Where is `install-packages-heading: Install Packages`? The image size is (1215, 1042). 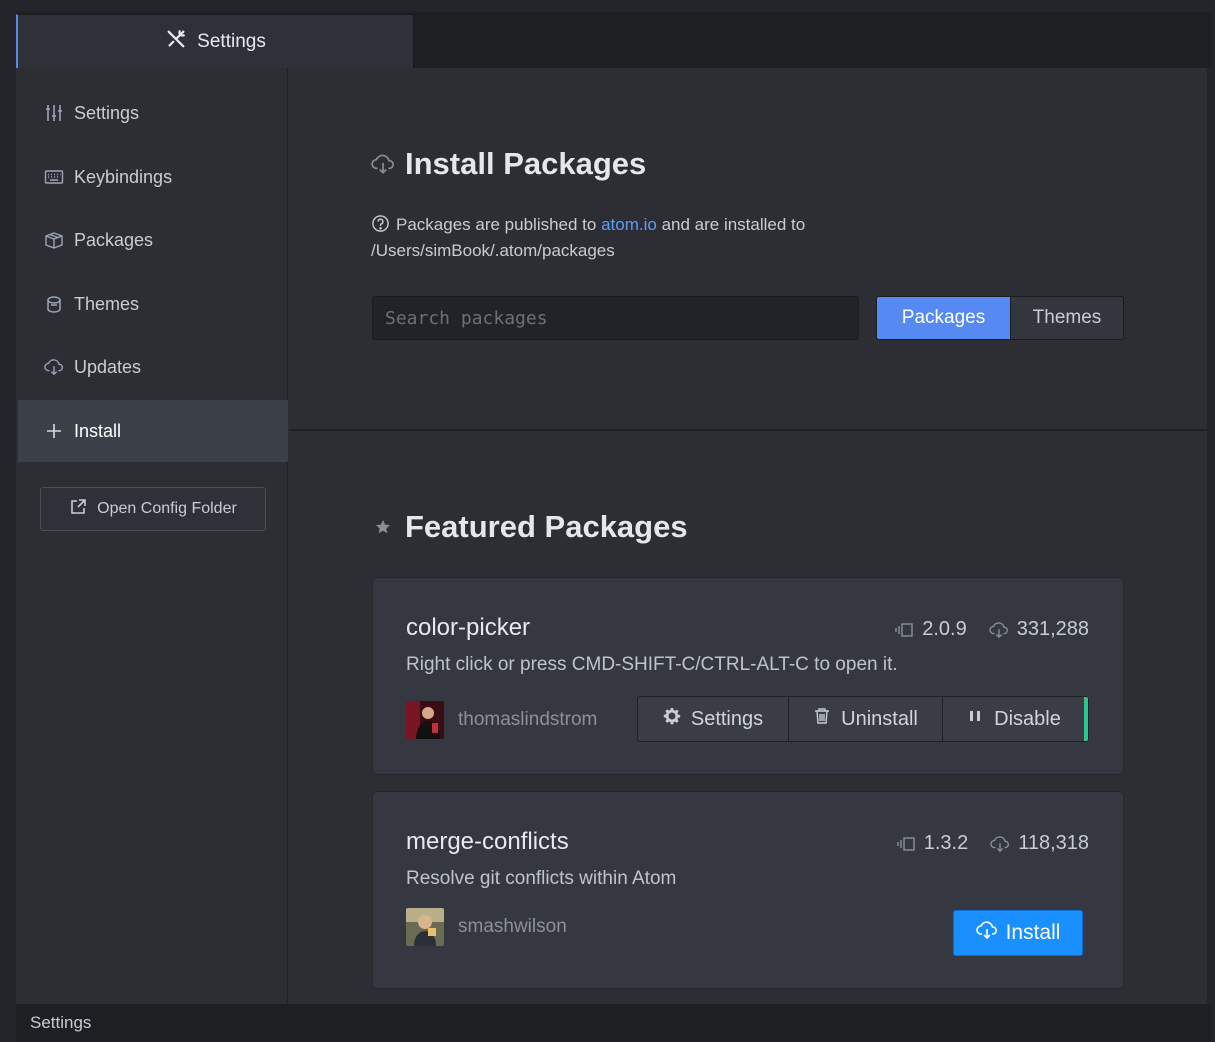 install-packages-heading: Install Packages is located at coordinates (508, 164).